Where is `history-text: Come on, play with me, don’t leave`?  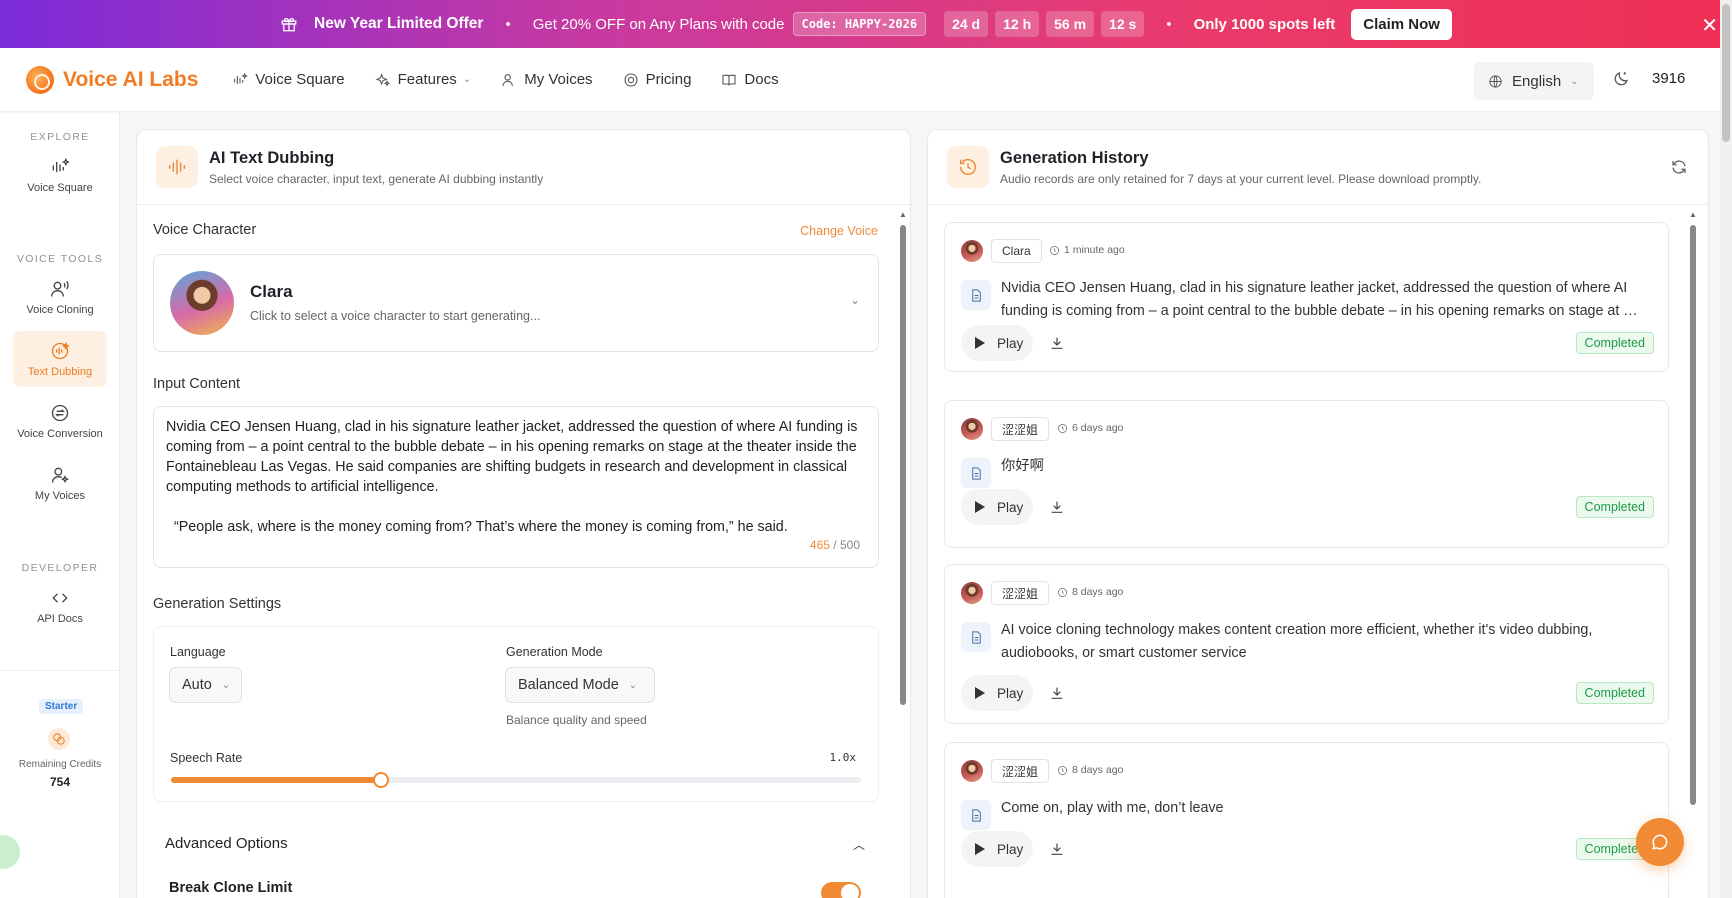
history-text: Come on, play with me, don’t leave is located at coordinates (1112, 808).